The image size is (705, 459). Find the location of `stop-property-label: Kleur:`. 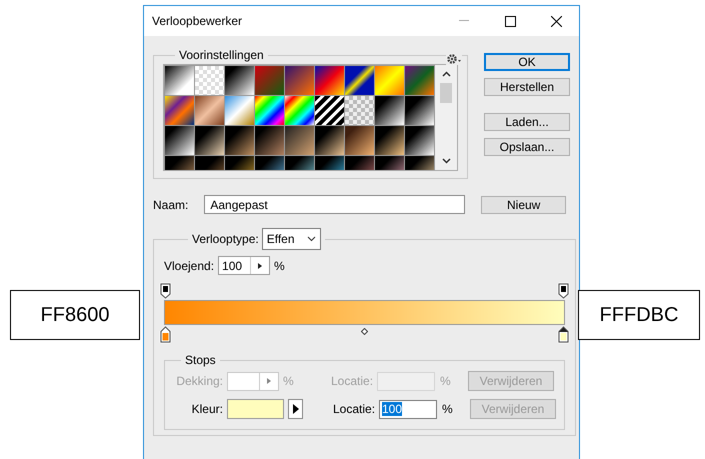

stop-property-label: Kleur: is located at coordinates (206, 409).